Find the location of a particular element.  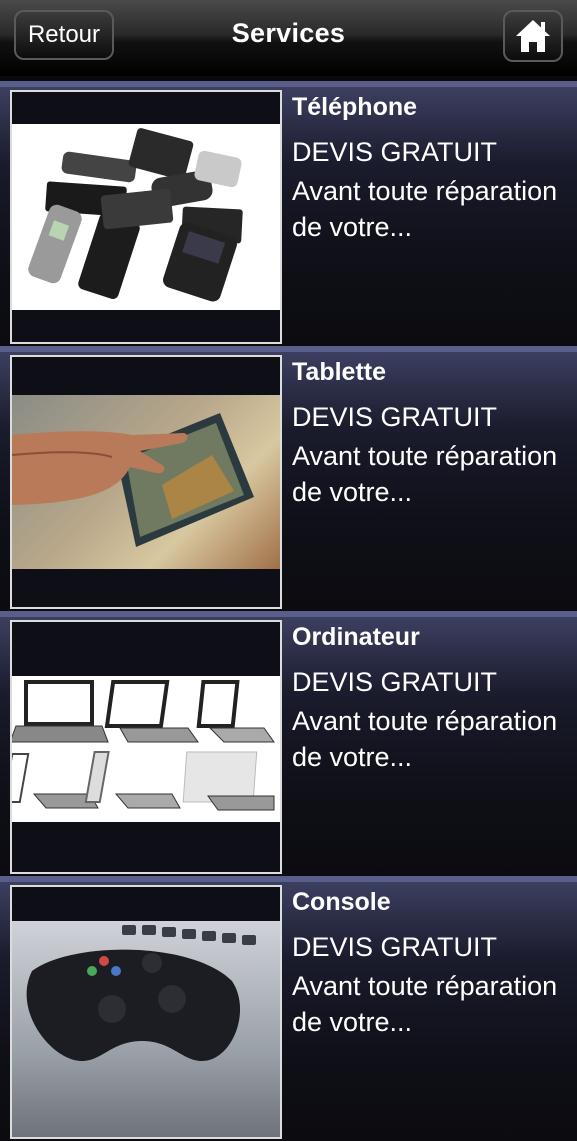

service-title: Tablette is located at coordinates (339, 372).